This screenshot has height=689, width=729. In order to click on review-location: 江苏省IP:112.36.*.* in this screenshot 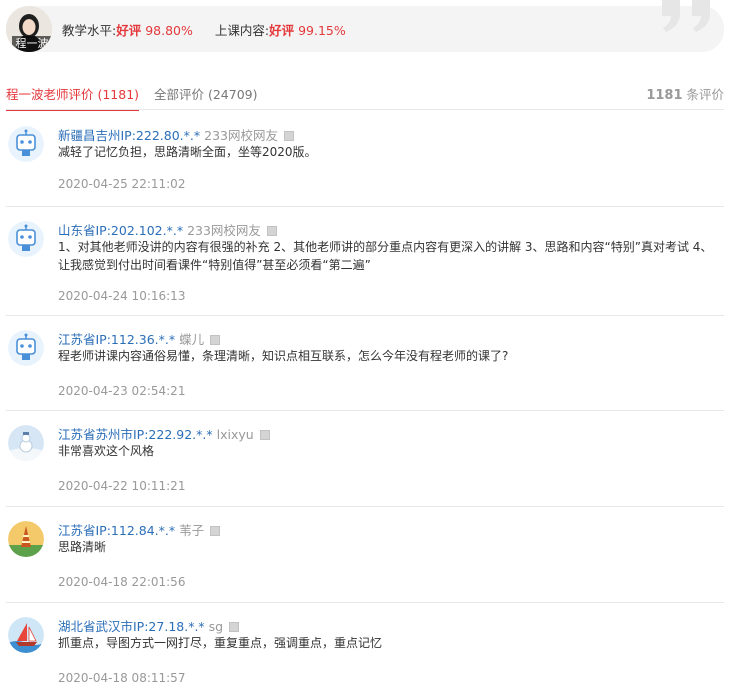, I will do `click(117, 339)`.